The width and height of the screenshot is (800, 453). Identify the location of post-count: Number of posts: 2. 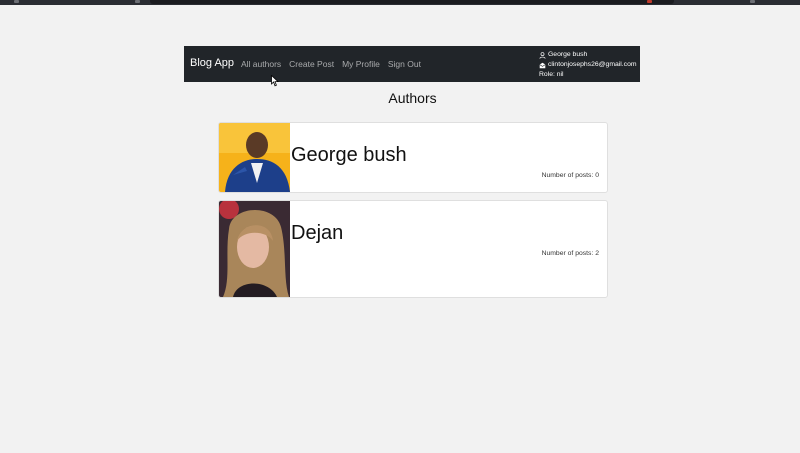
(570, 253).